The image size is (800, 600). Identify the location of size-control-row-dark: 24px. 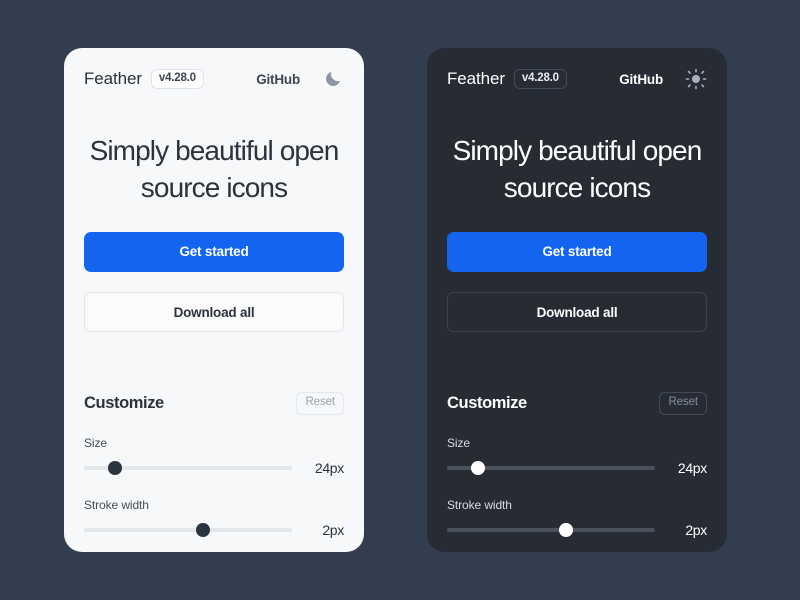
(577, 468).